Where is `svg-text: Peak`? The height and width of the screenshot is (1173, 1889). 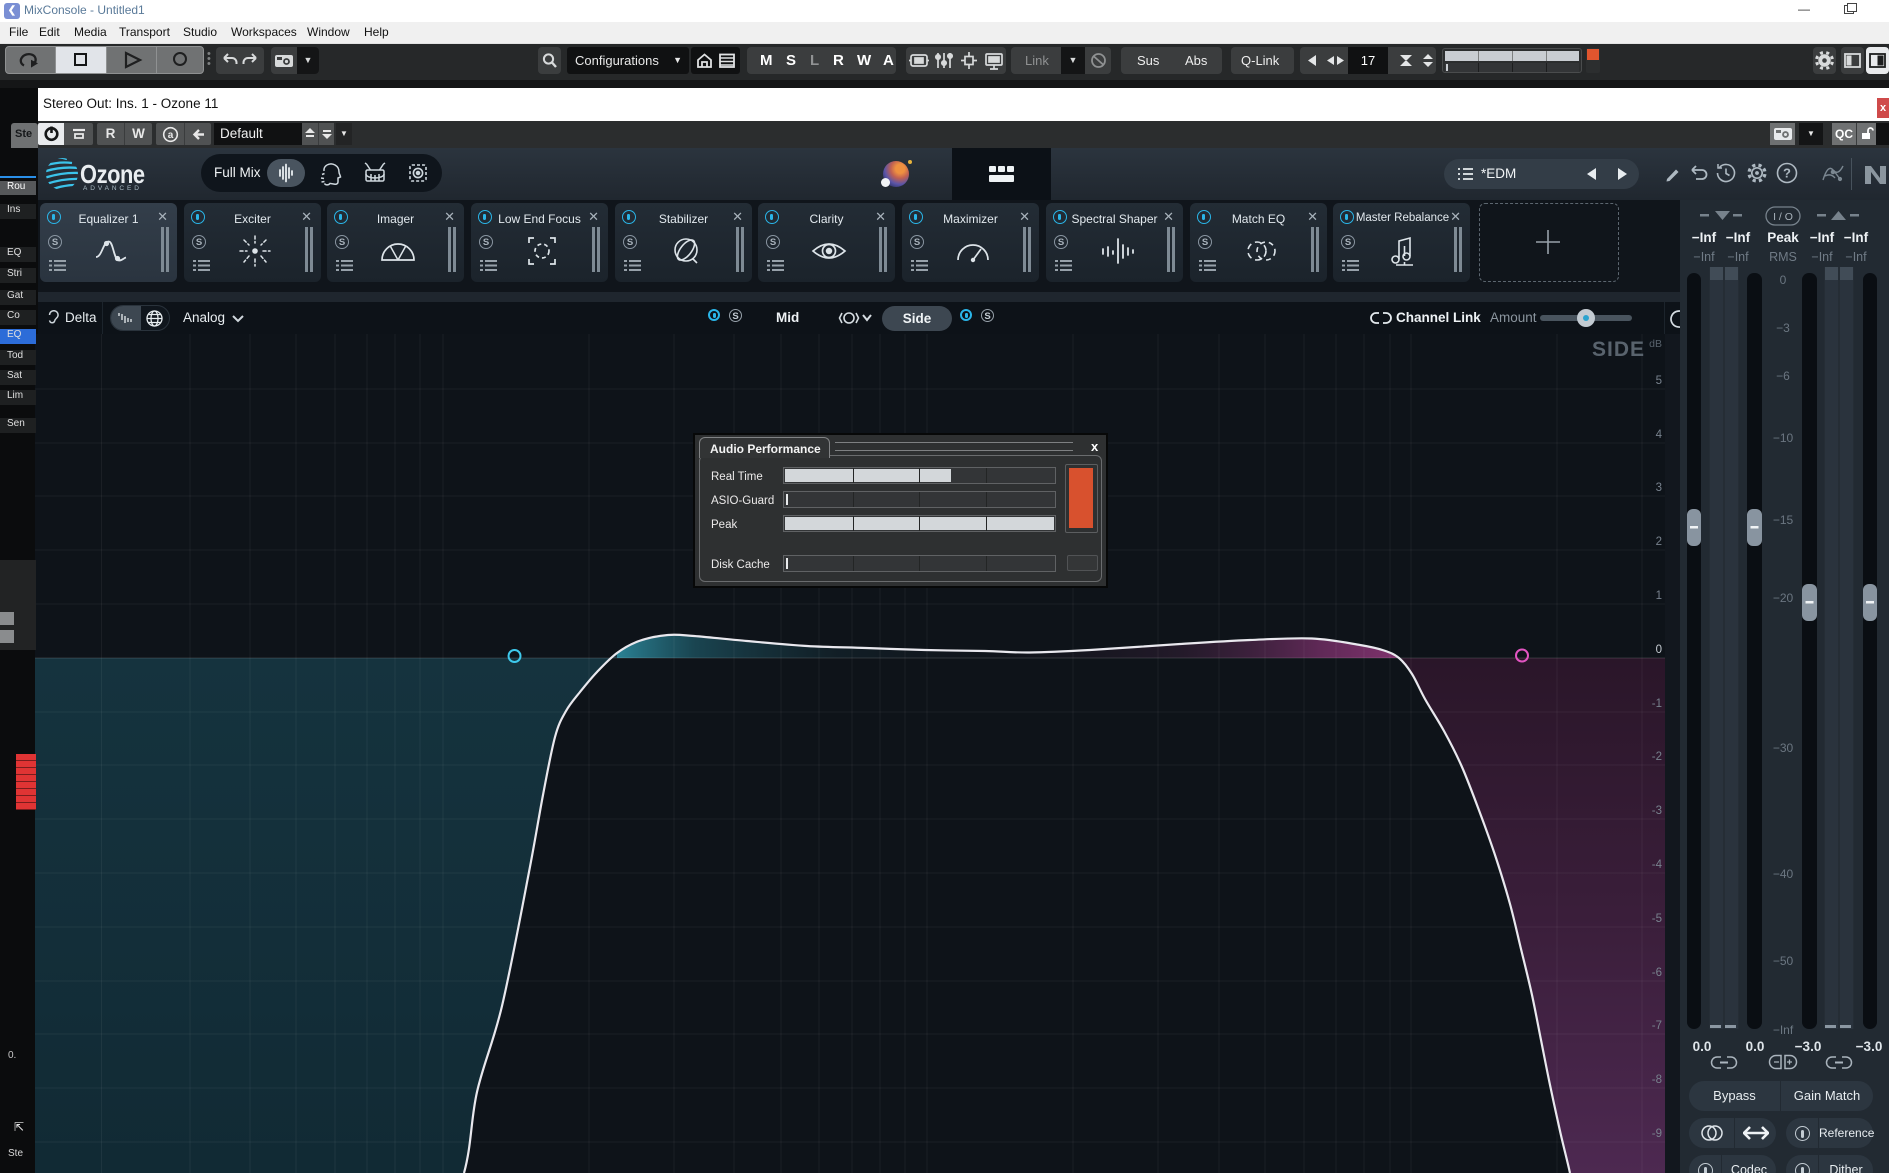 svg-text: Peak is located at coordinates (1783, 237).